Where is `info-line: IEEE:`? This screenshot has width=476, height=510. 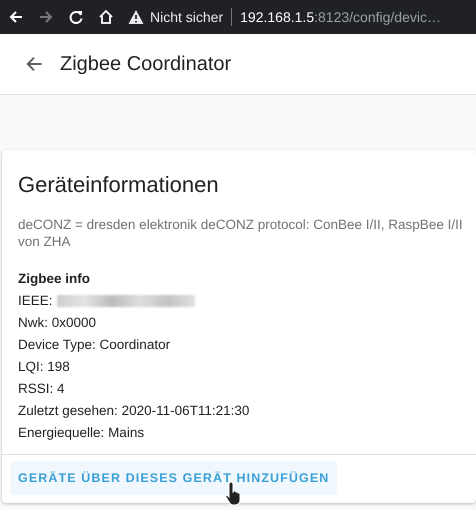
info-line: IEEE: is located at coordinates (35, 301).